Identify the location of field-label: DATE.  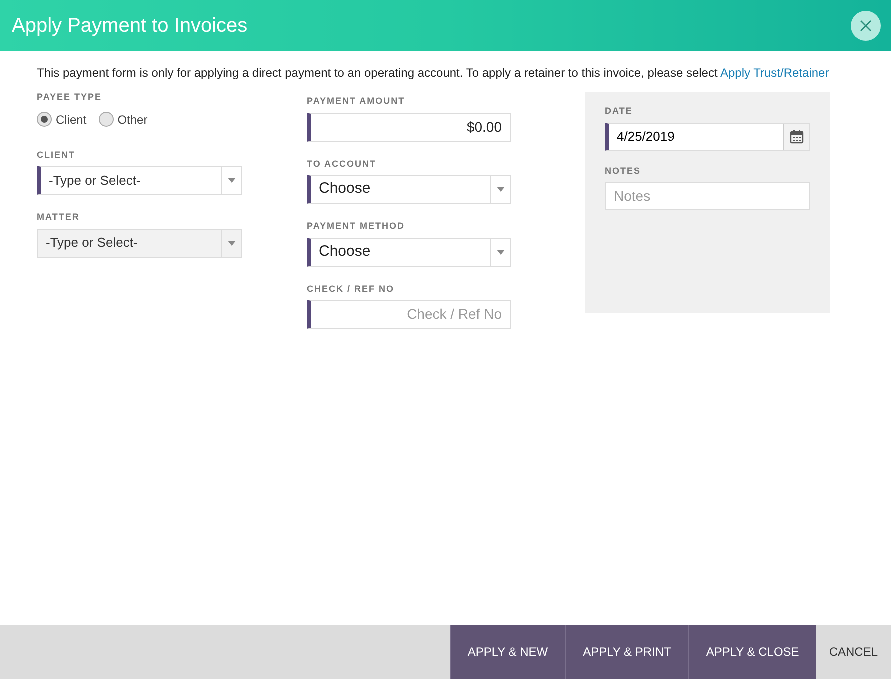
(619, 111).